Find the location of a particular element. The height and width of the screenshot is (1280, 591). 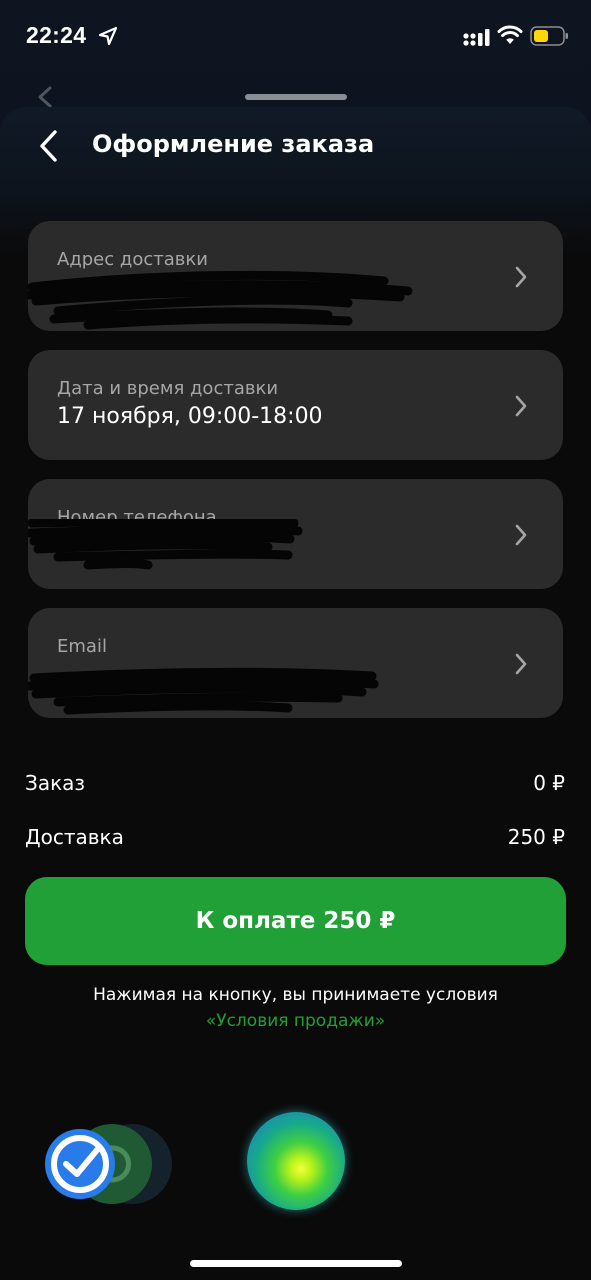

sheet-grabber is located at coordinates (296, 97).